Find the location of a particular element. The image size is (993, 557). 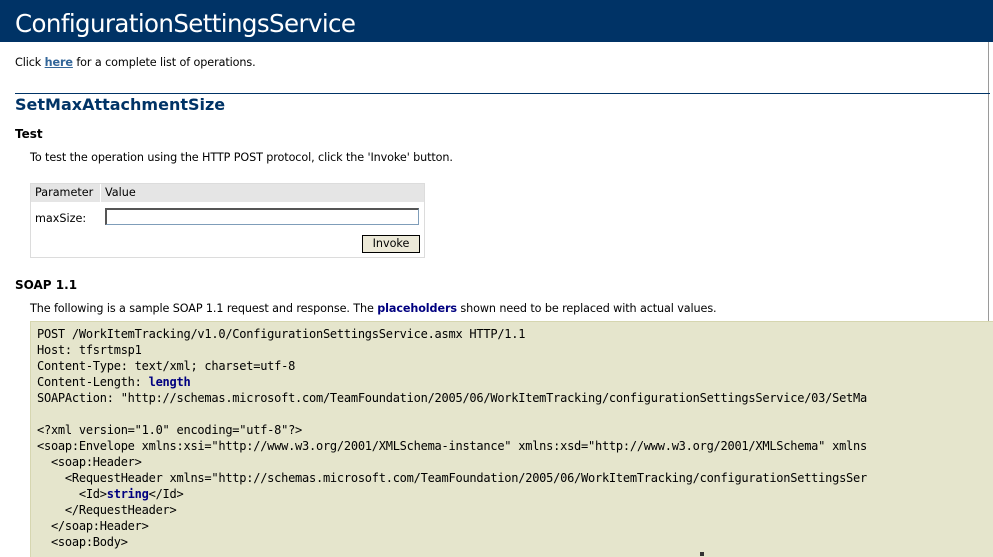

code-text: <soap:Body> is located at coordinates (82, 542).